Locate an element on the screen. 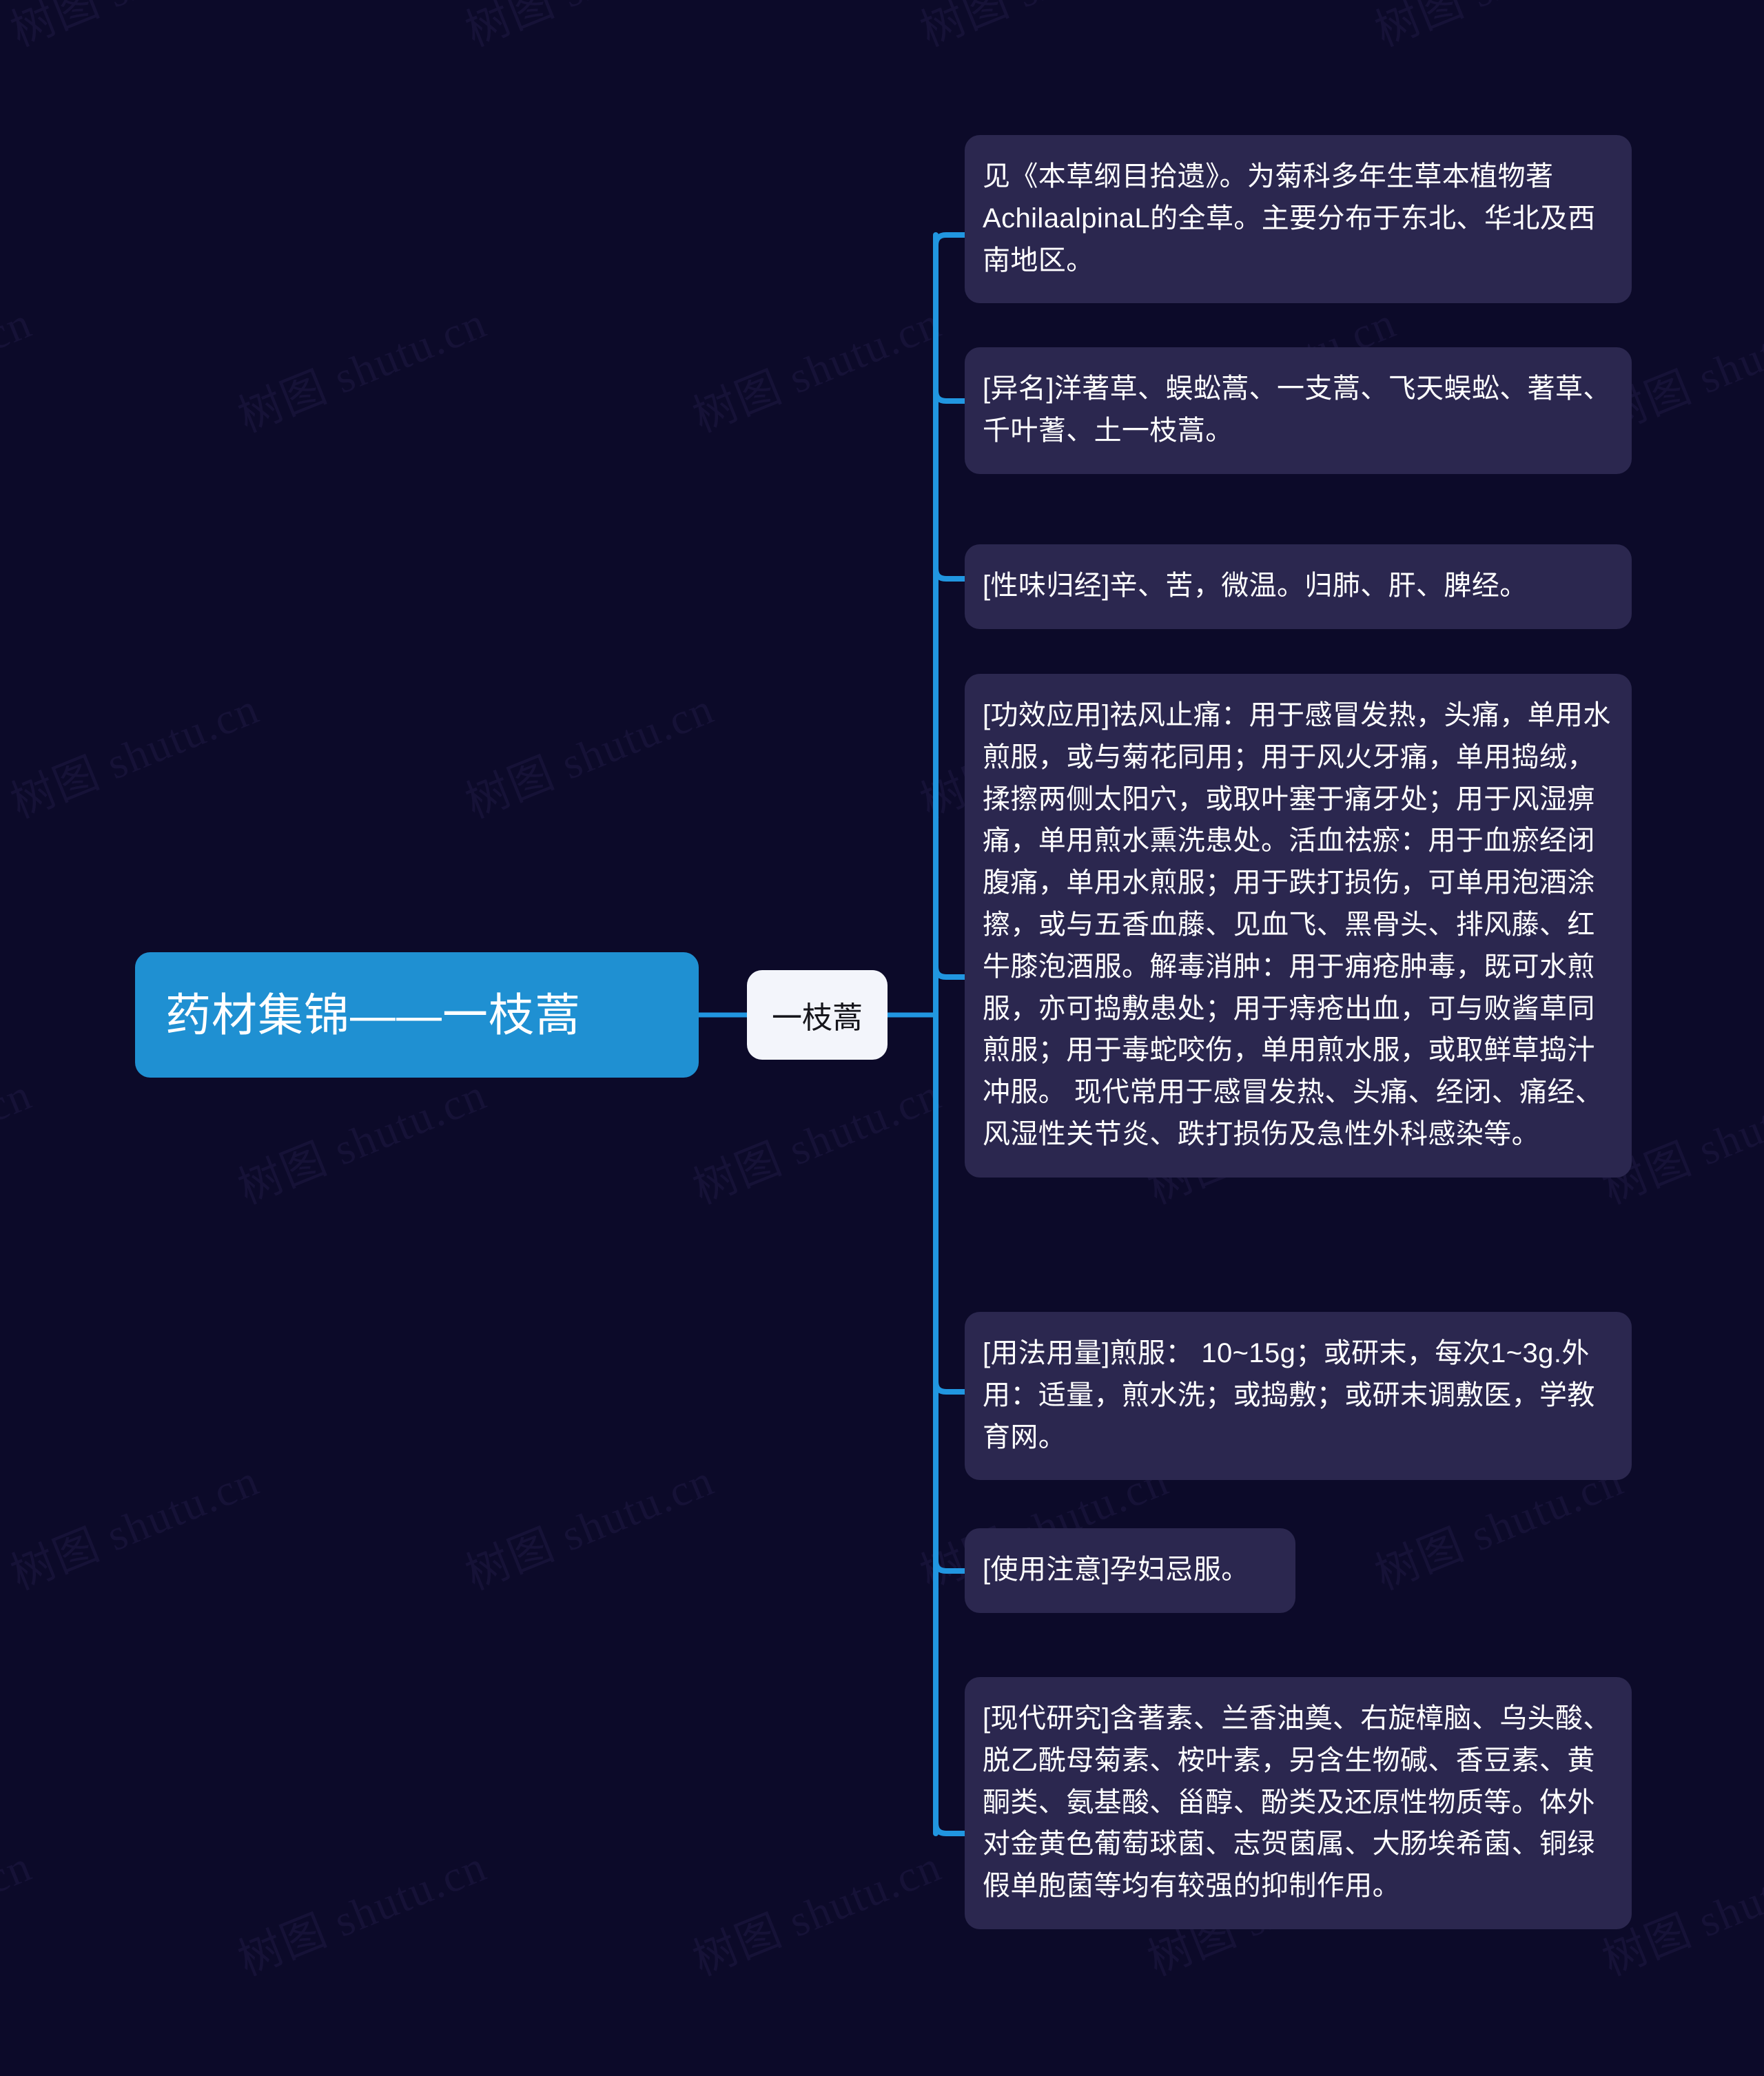  leaf-node-alias: [异名]洋著草、蜈蚣蒿、一支蒿、飞天蜈蚣、著草、千叶蓍、土一枝蒿。 is located at coordinates (1298, 410).